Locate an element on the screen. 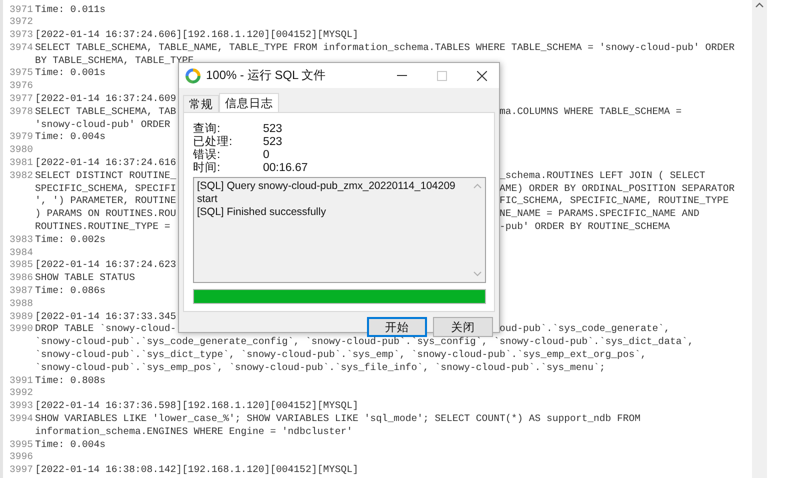 This screenshot has width=800, height=478. close-icon is located at coordinates (482, 75).